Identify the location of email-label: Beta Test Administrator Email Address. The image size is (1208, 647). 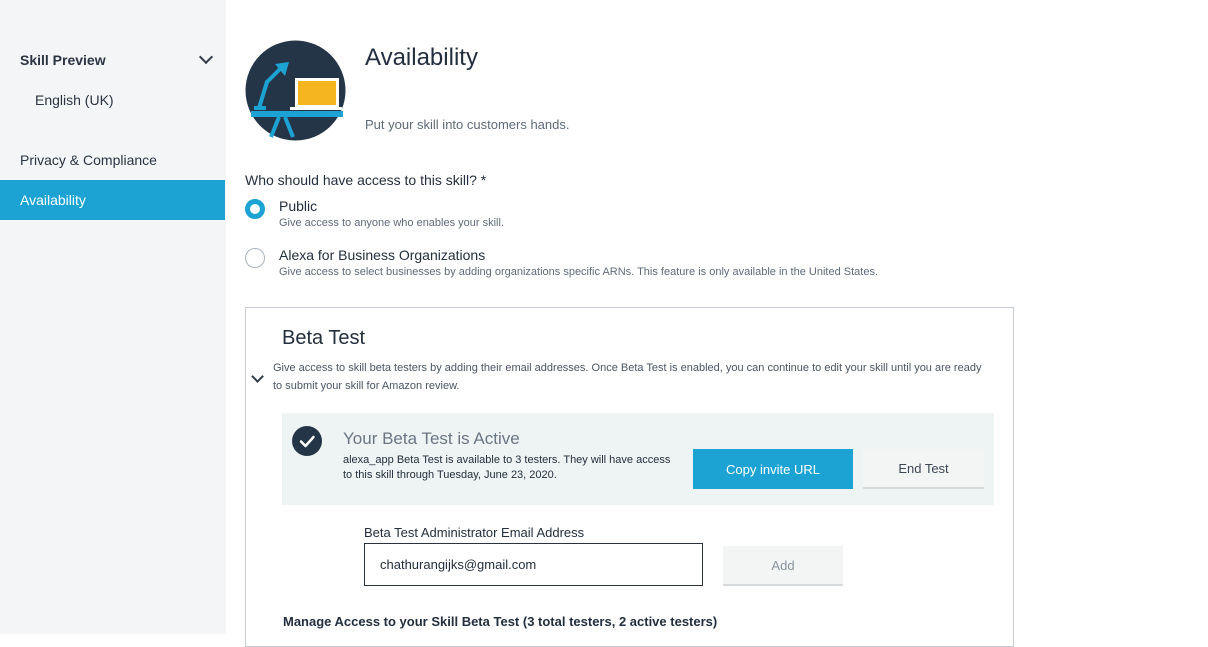
(474, 532).